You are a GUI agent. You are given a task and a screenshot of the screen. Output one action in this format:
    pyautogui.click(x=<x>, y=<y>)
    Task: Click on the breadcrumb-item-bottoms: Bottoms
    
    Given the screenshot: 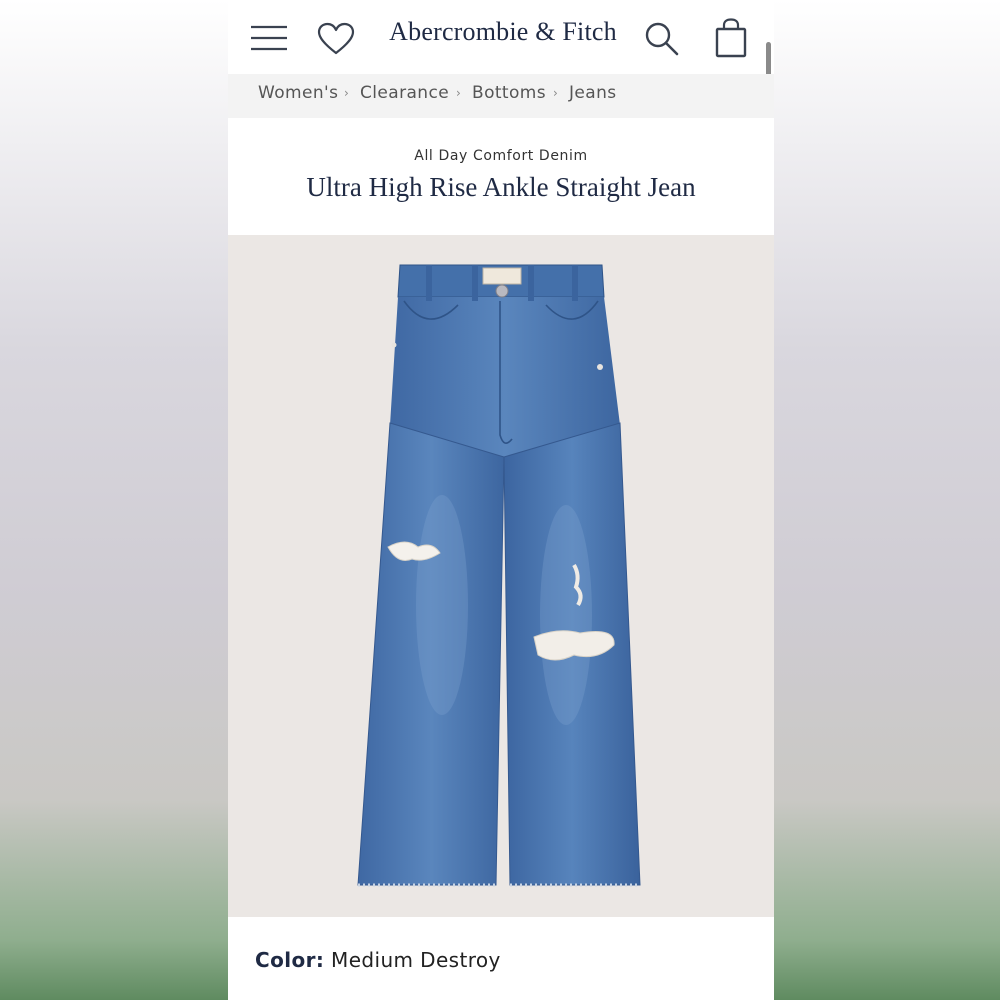 What is the action you would take?
    pyautogui.click(x=509, y=93)
    